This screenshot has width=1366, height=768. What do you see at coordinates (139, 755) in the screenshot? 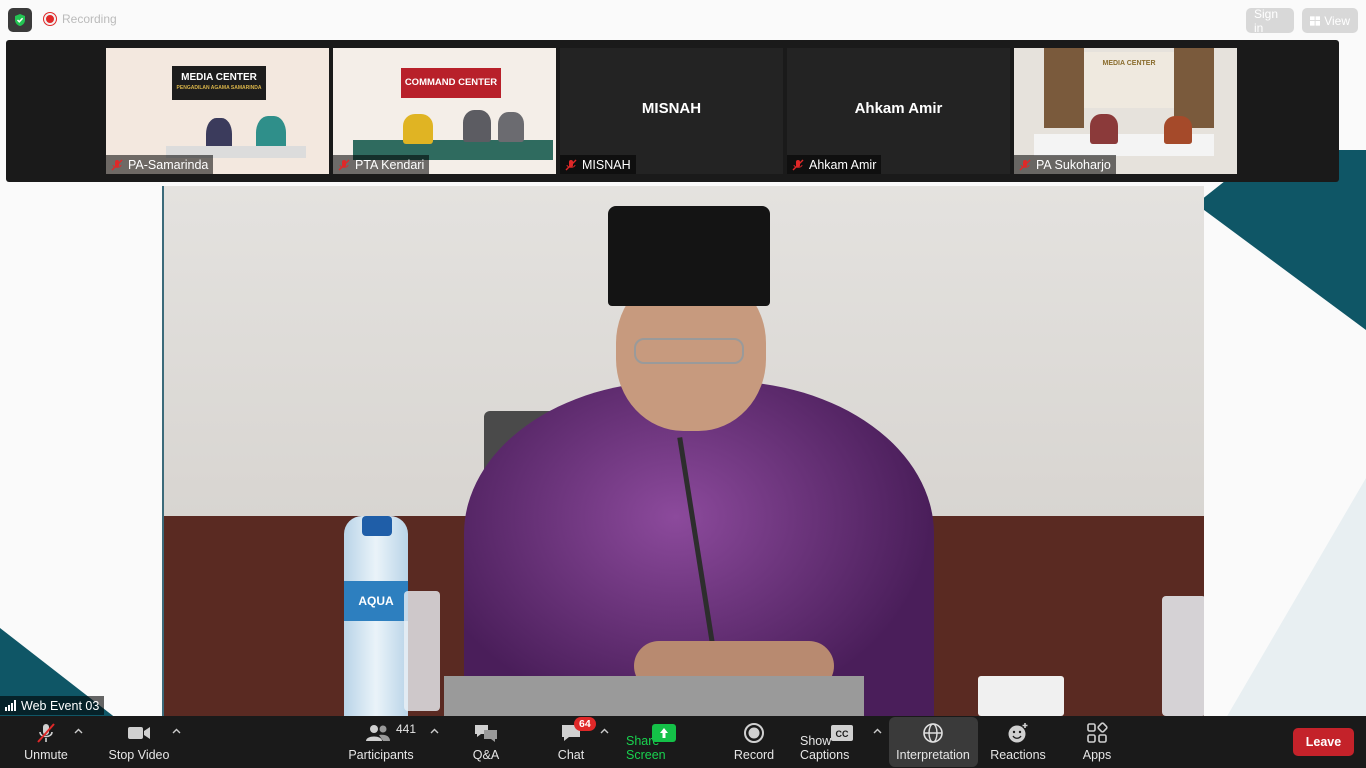
I see `stop-video-label: Stop Video` at bounding box center [139, 755].